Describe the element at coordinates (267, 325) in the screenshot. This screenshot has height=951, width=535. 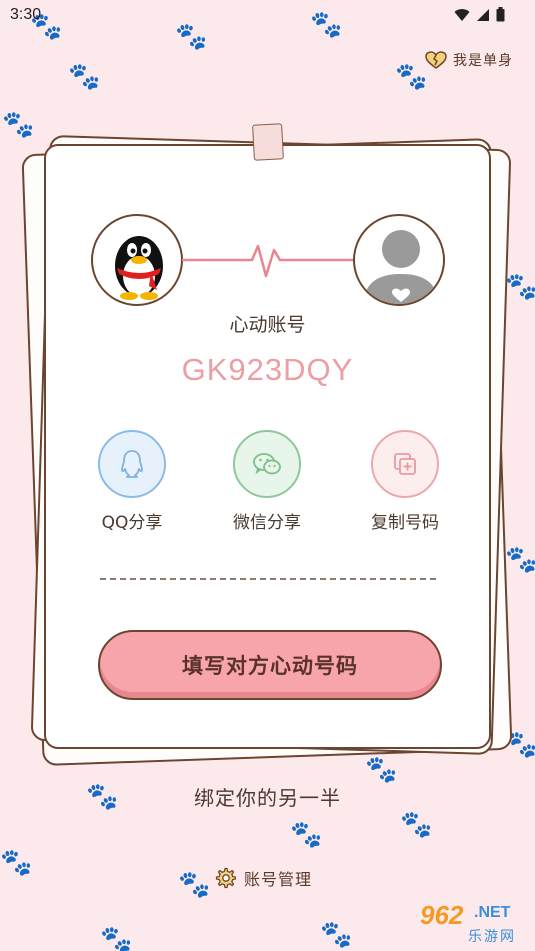
I see `account-label: 心动账号` at that location.